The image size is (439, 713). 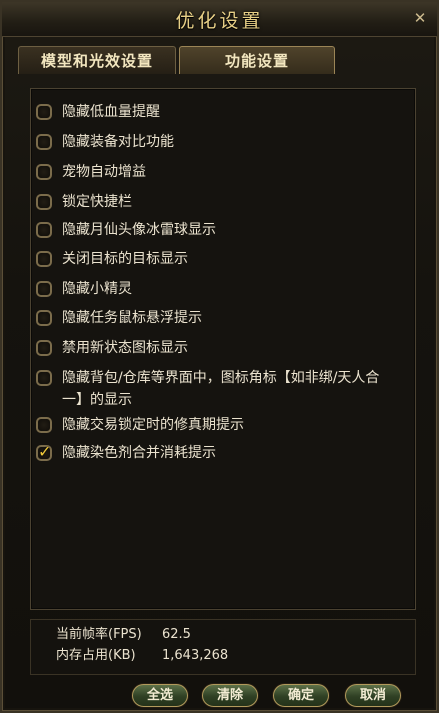 What do you see at coordinates (99, 634) in the screenshot?
I see `fps-label: 当前帧率(FPS)` at bounding box center [99, 634].